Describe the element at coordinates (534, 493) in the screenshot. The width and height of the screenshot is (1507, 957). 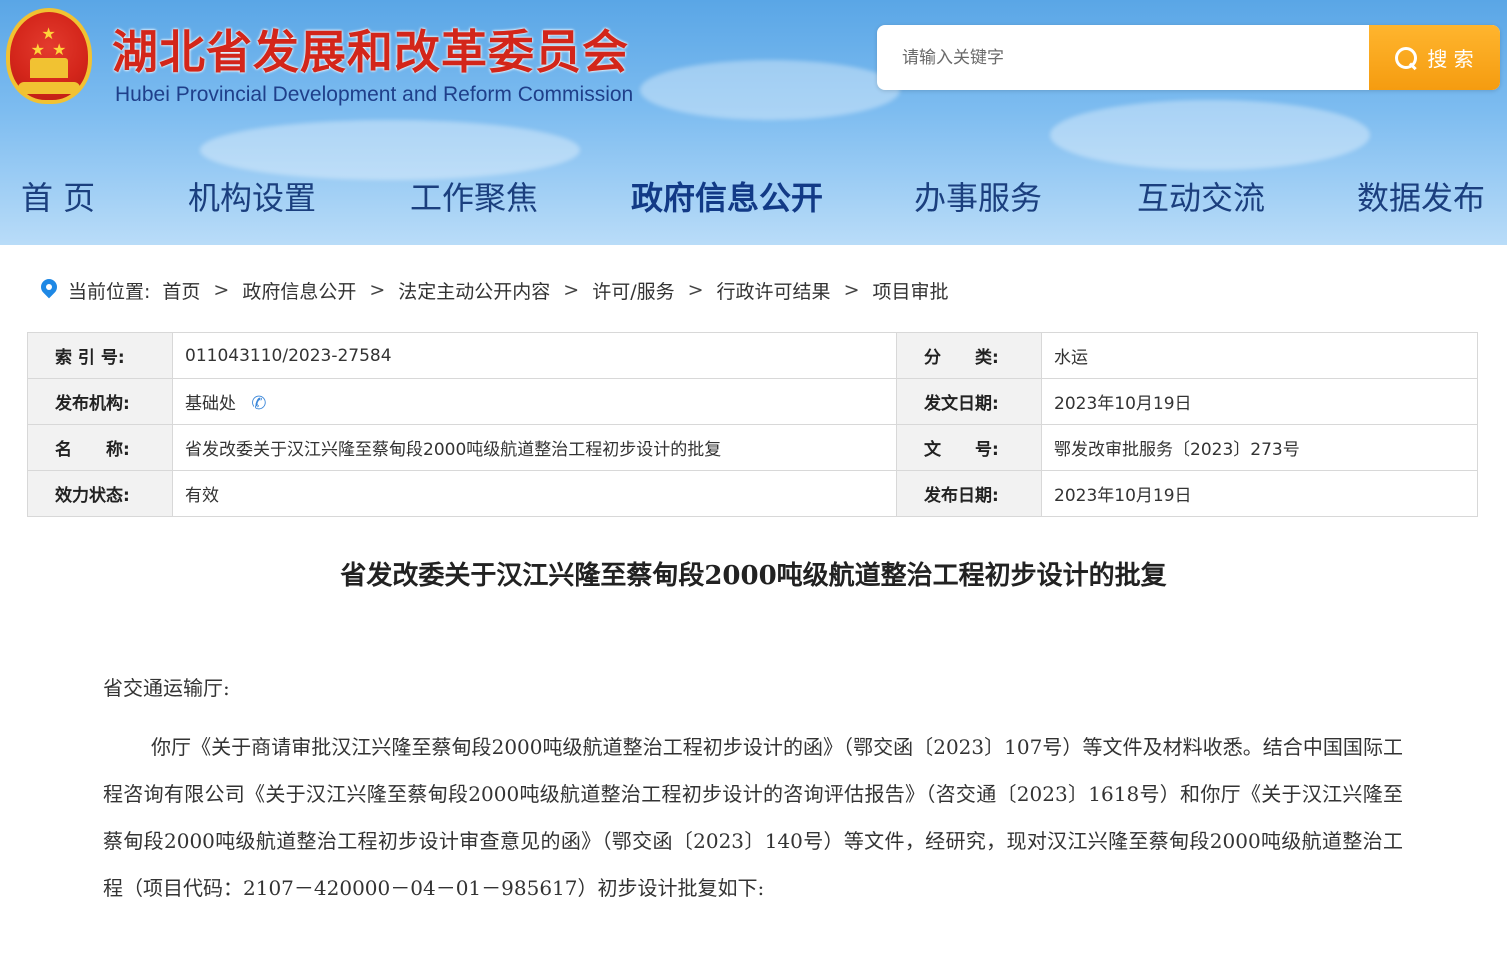
I see `meta-value-status: 有效` at that location.